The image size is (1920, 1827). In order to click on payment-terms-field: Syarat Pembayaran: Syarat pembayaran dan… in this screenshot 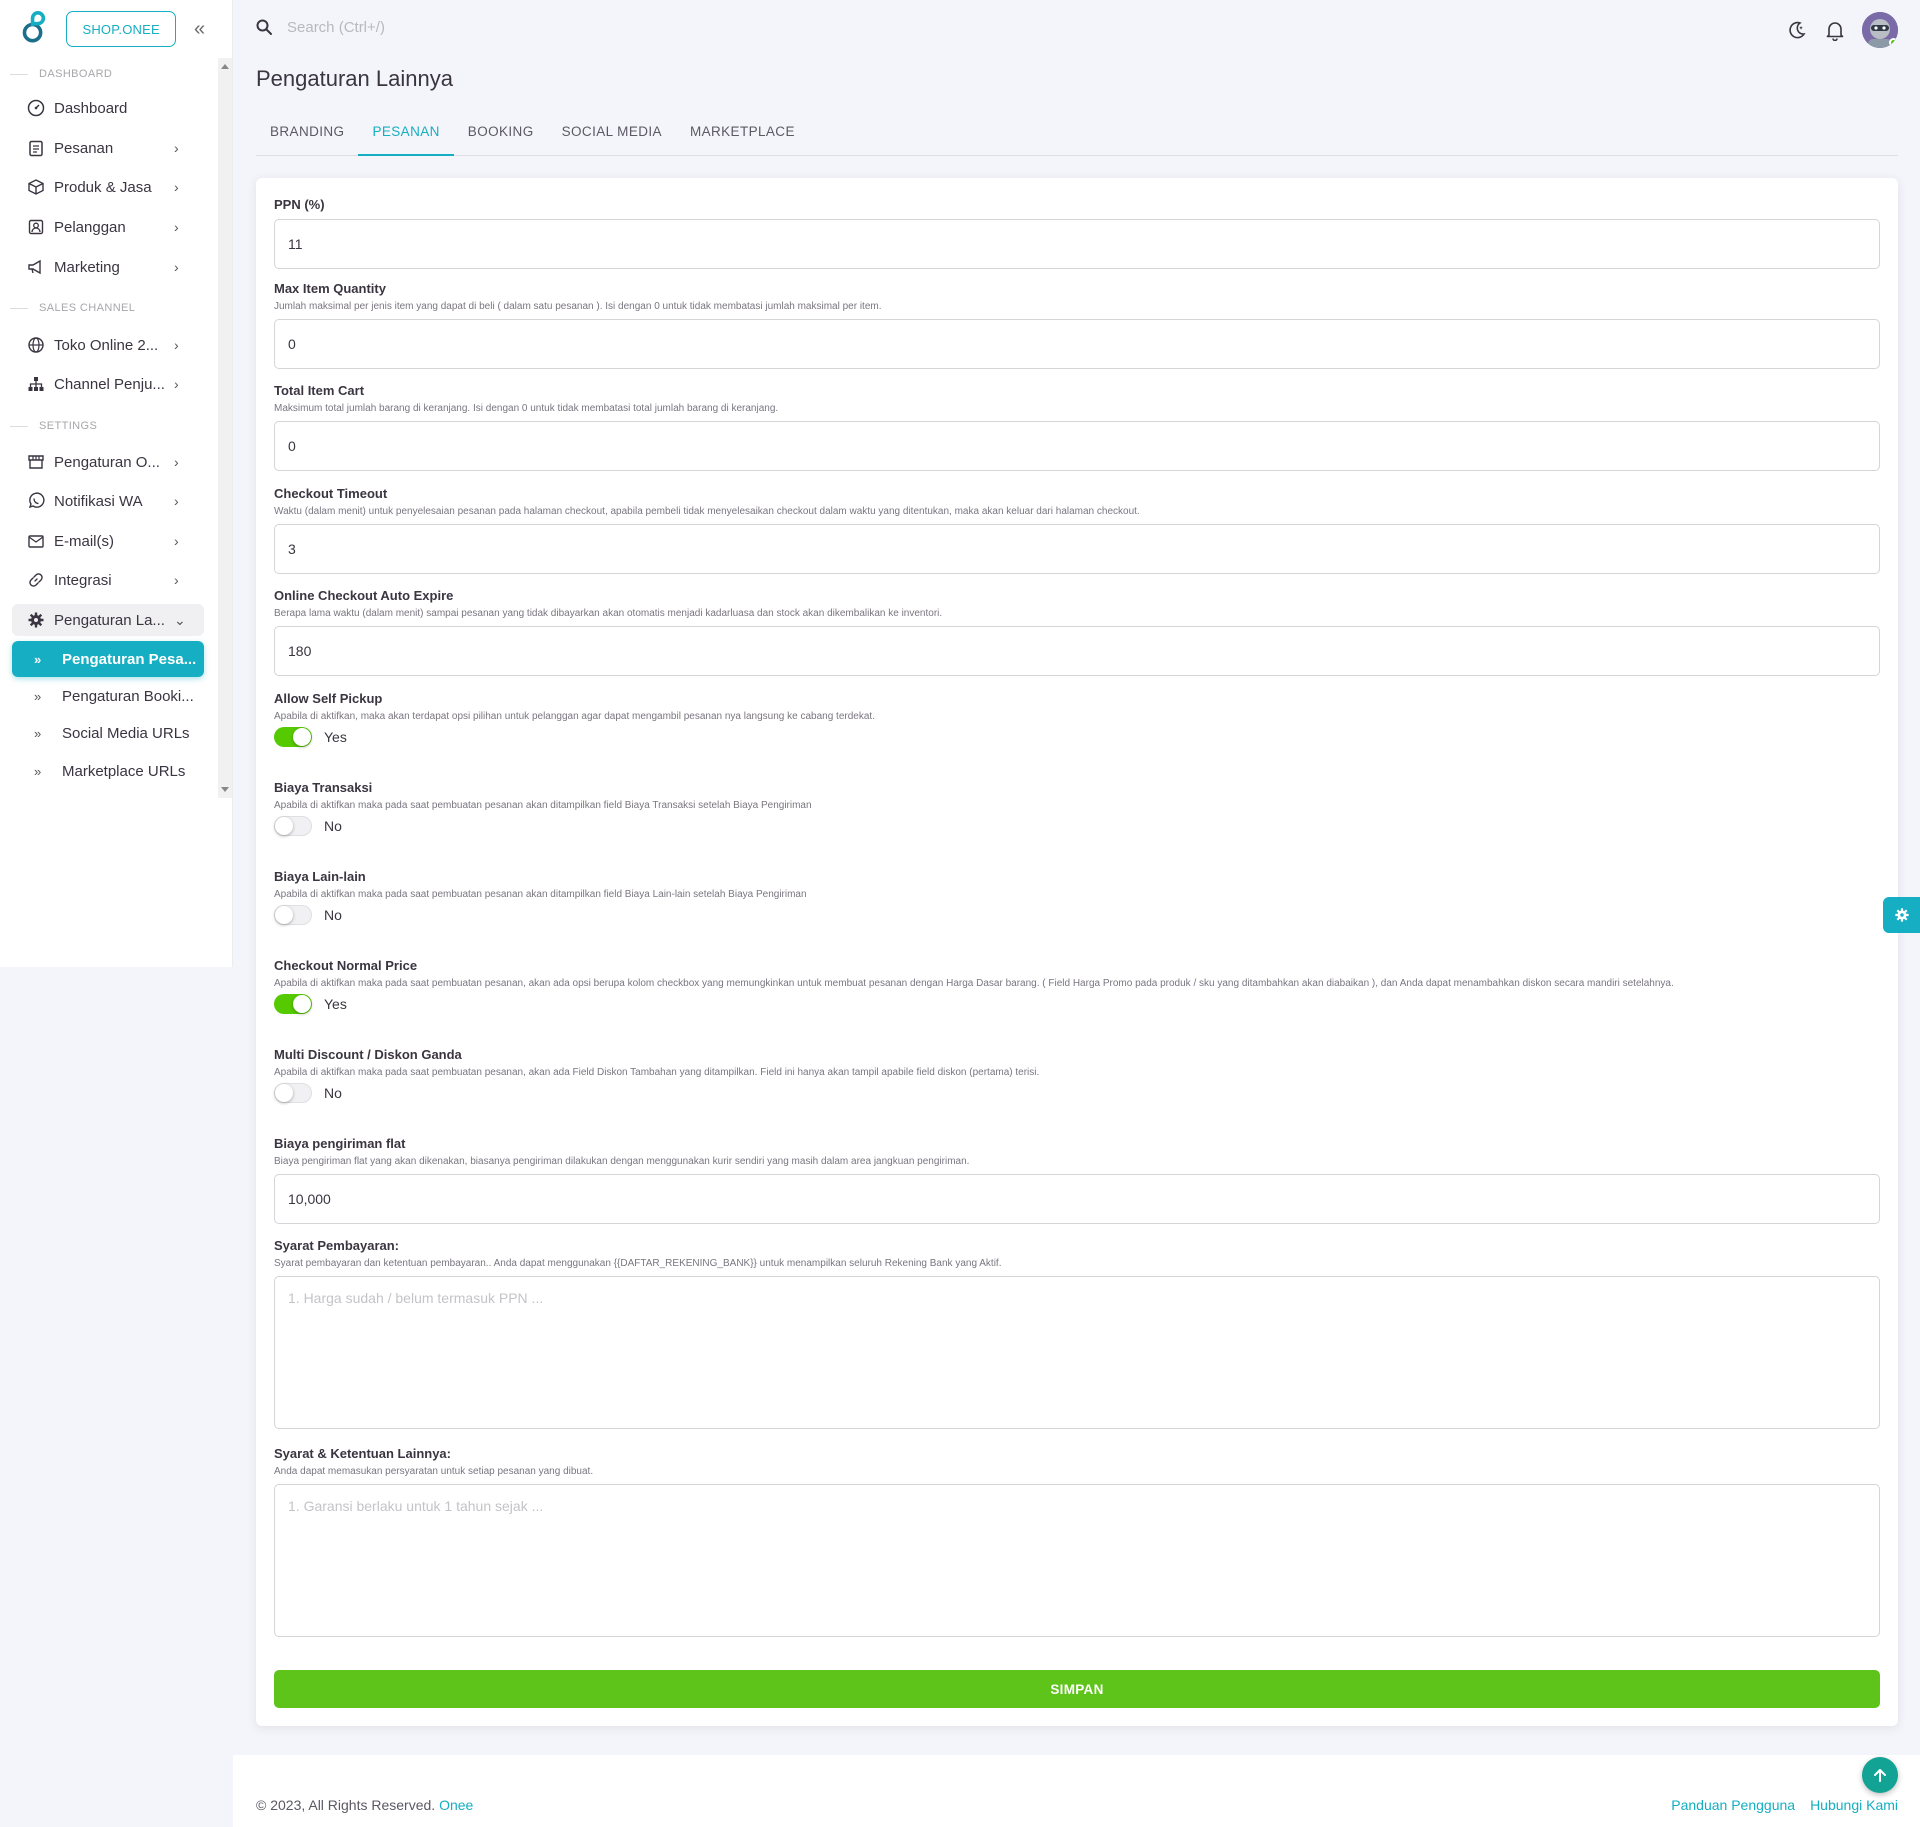, I will do `click(1077, 1333)`.